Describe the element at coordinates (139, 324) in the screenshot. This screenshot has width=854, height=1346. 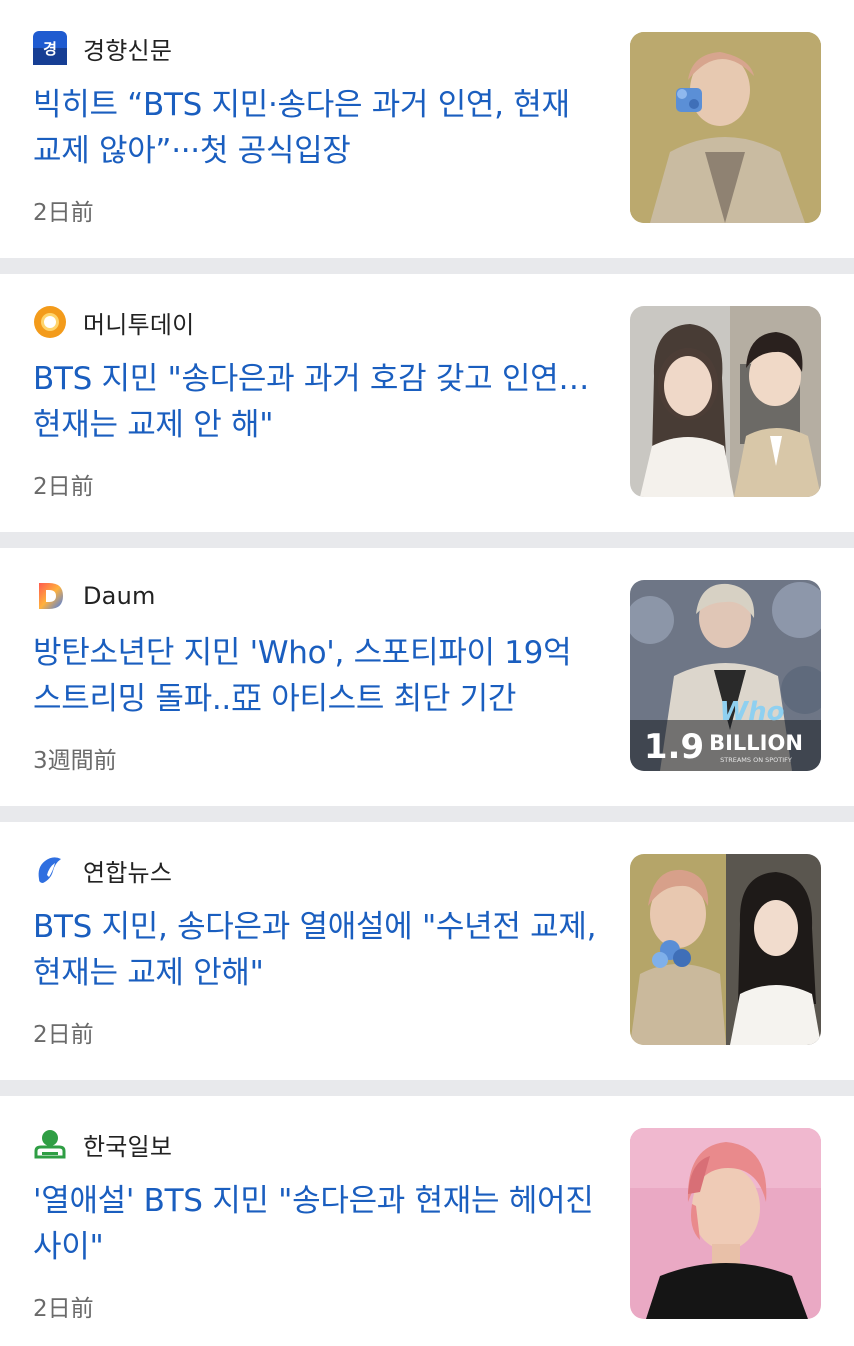
I see `source-name: 머니투데이` at that location.